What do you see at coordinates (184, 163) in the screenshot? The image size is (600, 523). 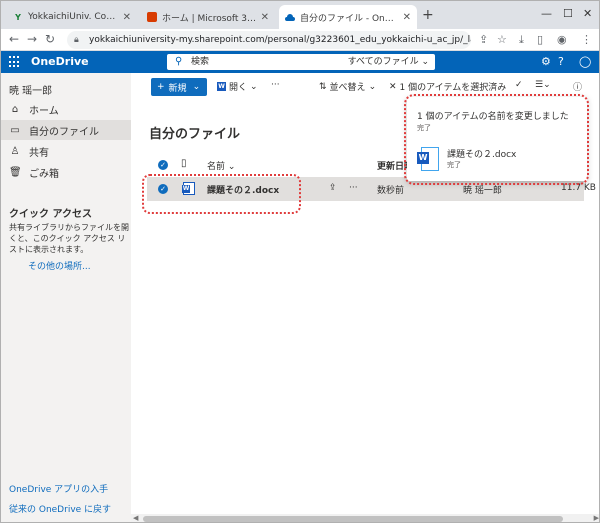 I see `file-type-icon: ▯` at bounding box center [184, 163].